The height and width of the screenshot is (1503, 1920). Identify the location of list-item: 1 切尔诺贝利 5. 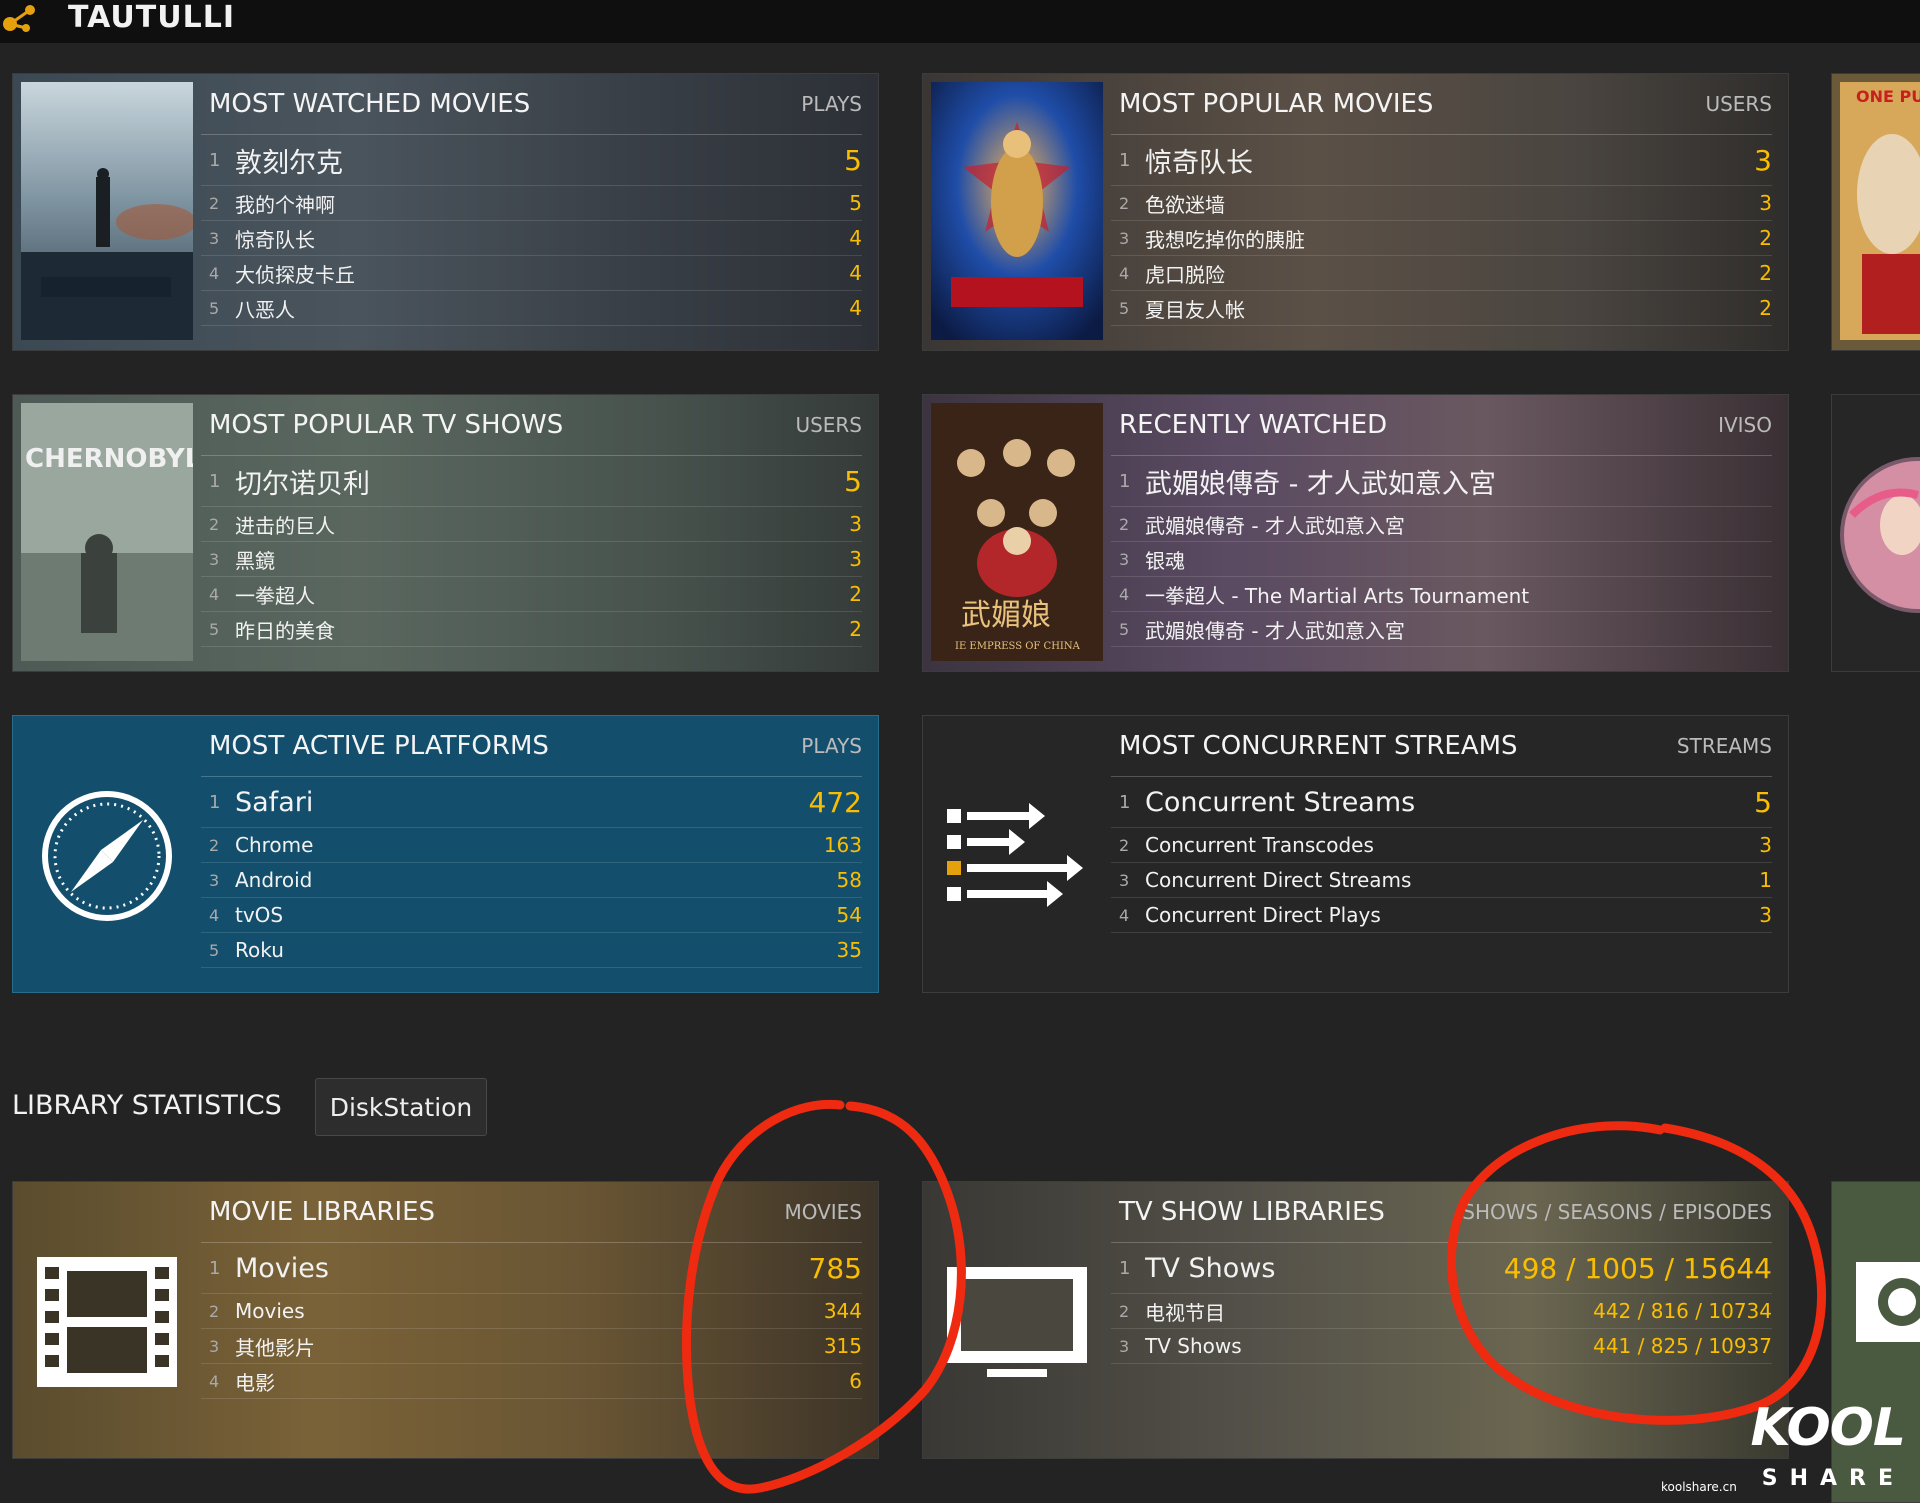
(531, 481).